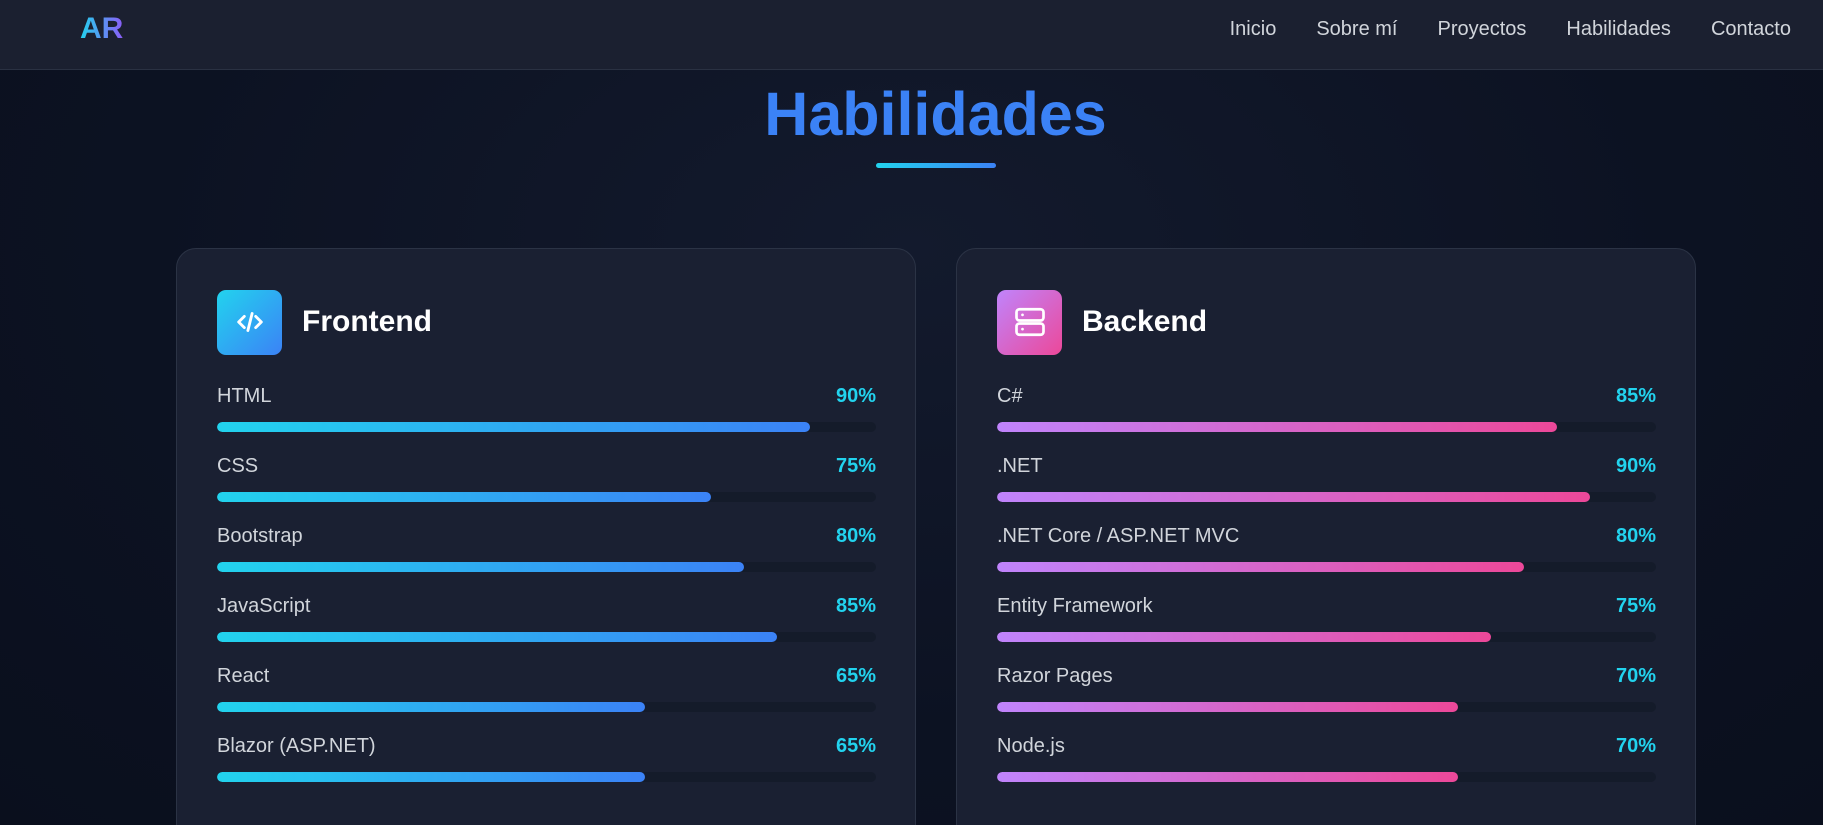 This screenshot has width=1823, height=825. Describe the element at coordinates (546, 630) in the screenshot. I see `skill-item: JavaScript 85%` at that location.